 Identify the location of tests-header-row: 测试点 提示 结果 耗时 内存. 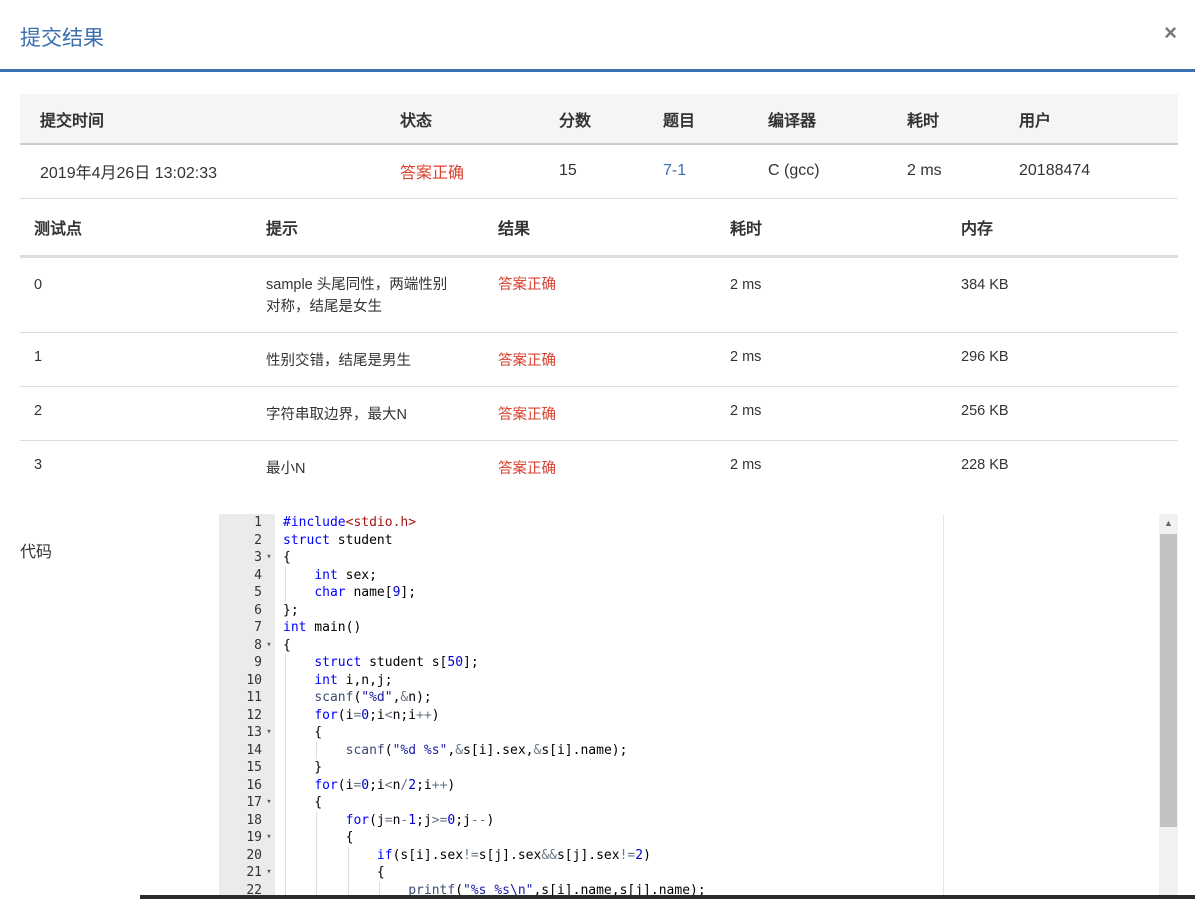
(599, 228).